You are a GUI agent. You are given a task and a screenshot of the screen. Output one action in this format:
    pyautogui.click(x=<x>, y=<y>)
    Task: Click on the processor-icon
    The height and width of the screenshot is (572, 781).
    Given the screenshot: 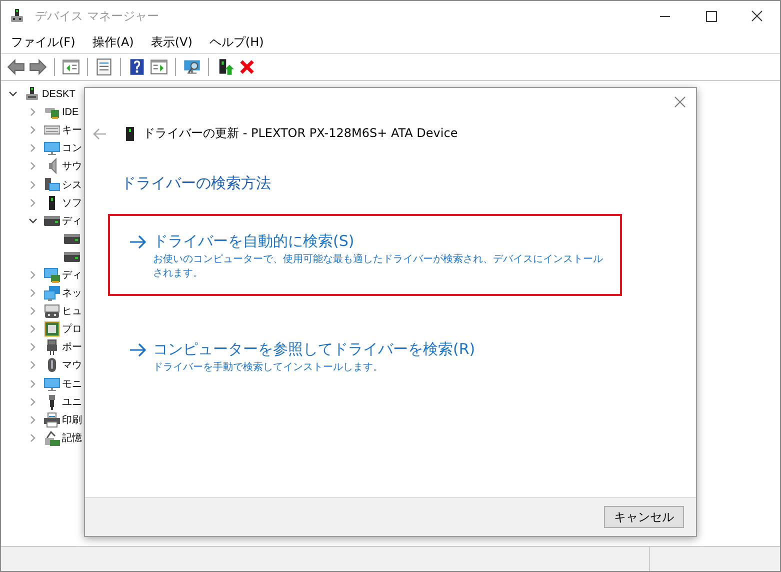 What is the action you would take?
    pyautogui.click(x=52, y=329)
    